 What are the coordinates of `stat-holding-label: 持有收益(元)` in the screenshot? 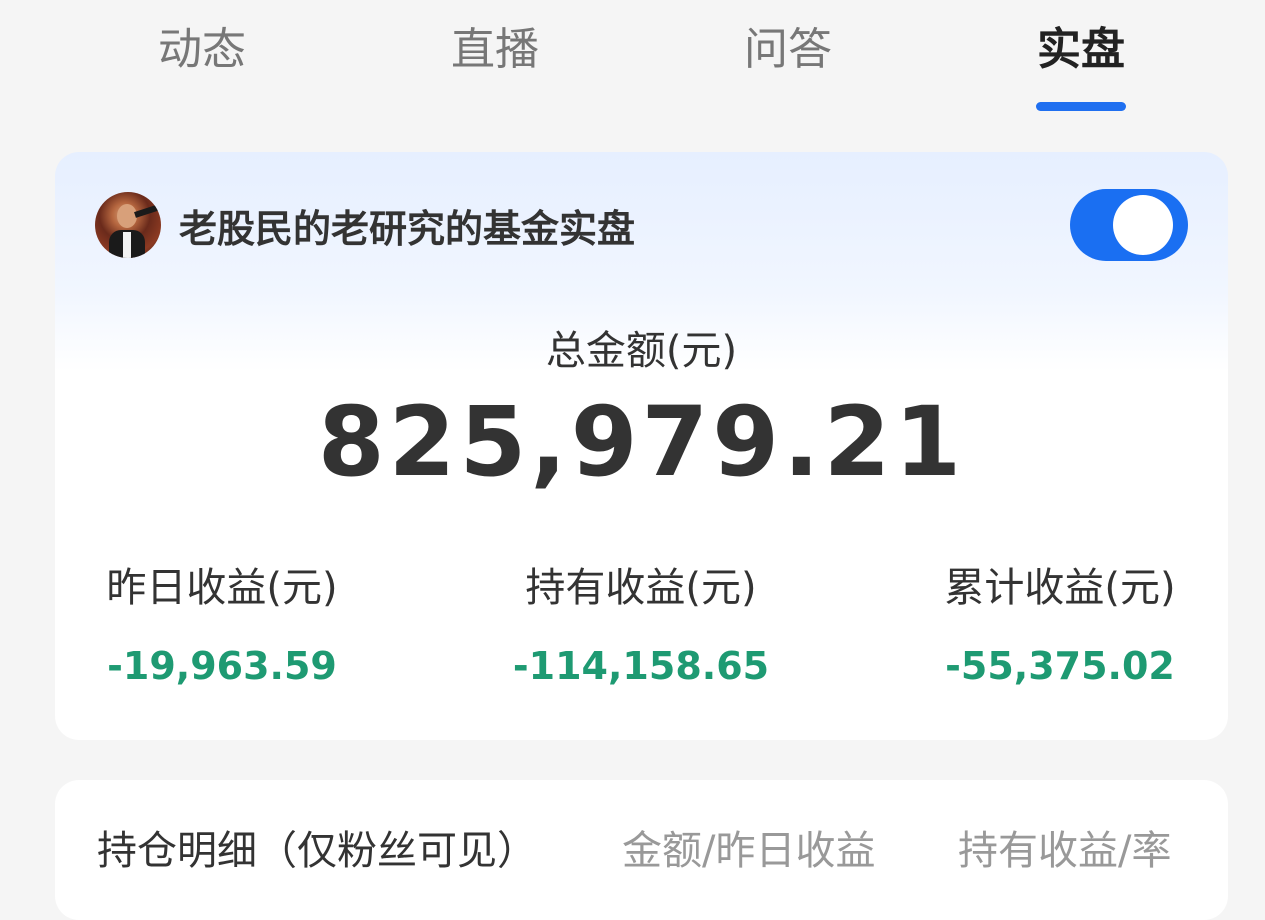 It's located at (641, 588).